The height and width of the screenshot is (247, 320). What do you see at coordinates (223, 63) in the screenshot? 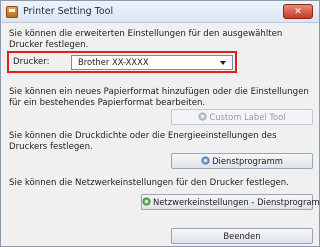
I see `chevron-down-icon` at bounding box center [223, 63].